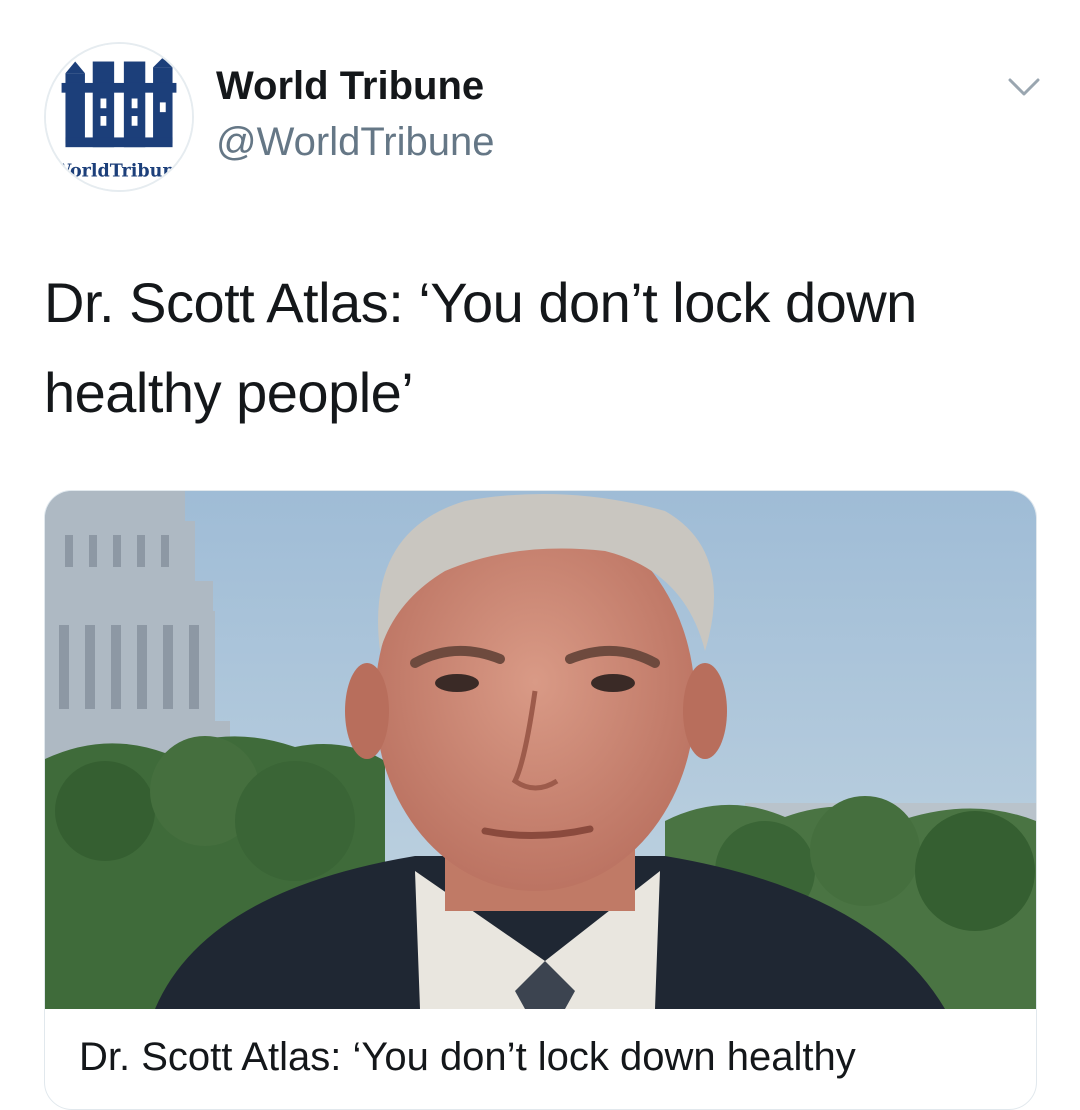 Image resolution: width=1080 pixels, height=1110 pixels. I want to click on account-handle: @WorldTribune, so click(355, 142).